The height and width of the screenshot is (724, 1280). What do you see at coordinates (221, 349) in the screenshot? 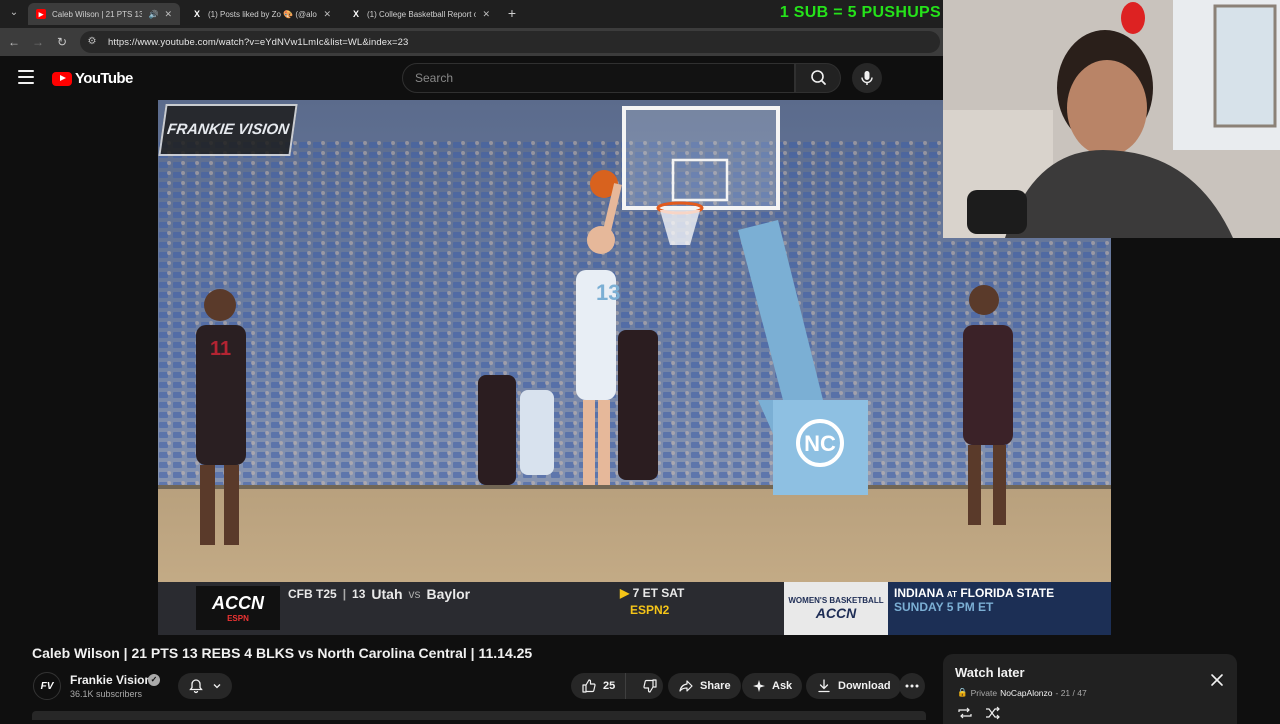
I see `jersey-number: 11` at bounding box center [221, 349].